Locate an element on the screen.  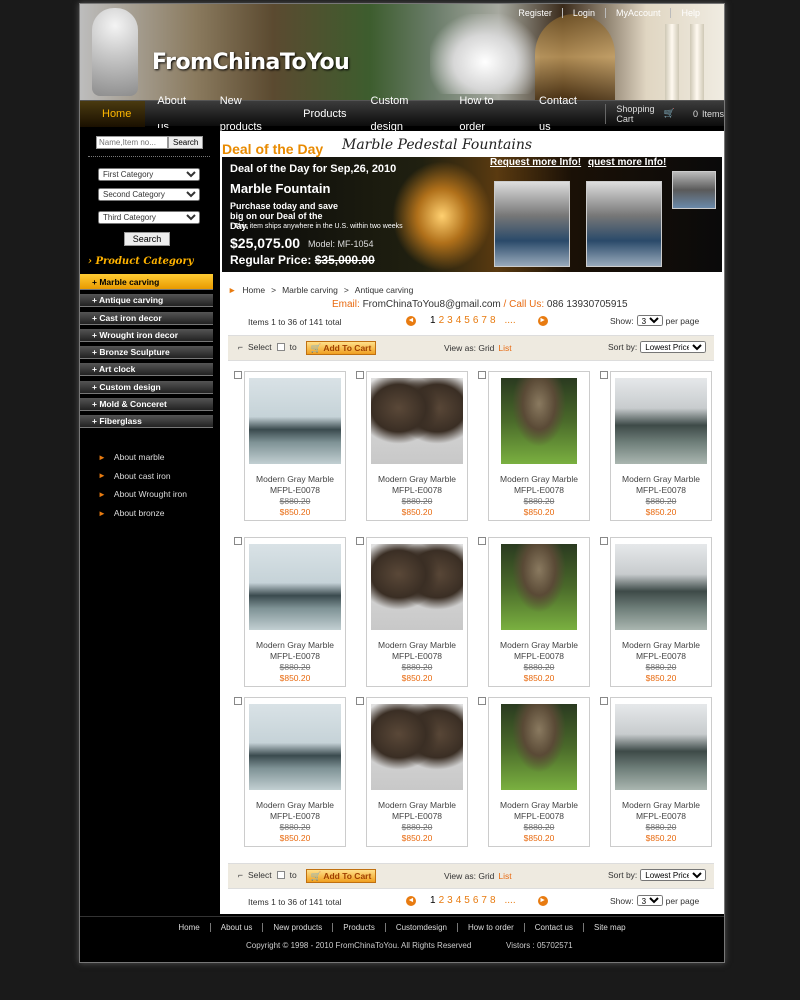
search-input is located at coordinates (132, 142).